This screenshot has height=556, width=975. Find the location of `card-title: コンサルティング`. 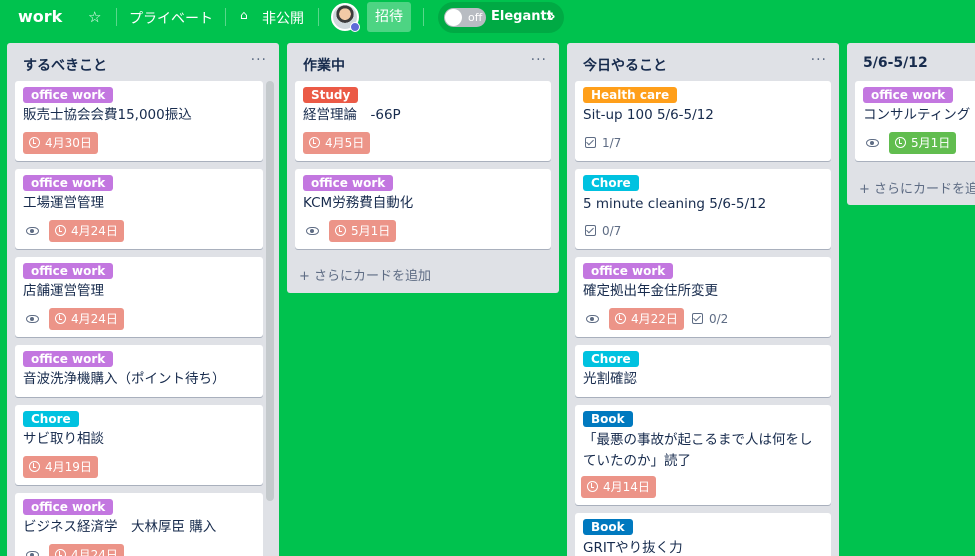

card-title: コンサルティング is located at coordinates (917, 115).